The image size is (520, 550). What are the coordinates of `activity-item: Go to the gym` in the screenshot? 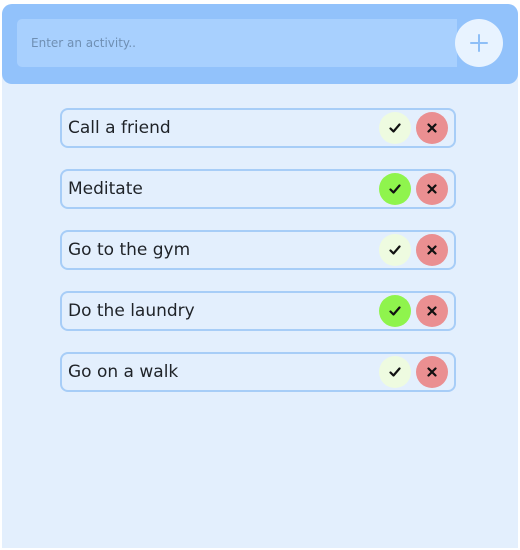 It's located at (258, 250).